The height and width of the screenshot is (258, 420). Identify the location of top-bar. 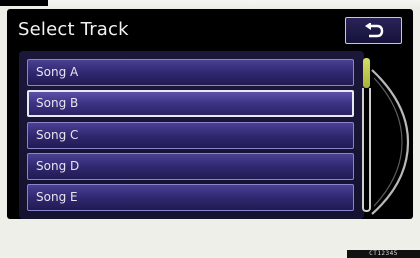
(210, 4).